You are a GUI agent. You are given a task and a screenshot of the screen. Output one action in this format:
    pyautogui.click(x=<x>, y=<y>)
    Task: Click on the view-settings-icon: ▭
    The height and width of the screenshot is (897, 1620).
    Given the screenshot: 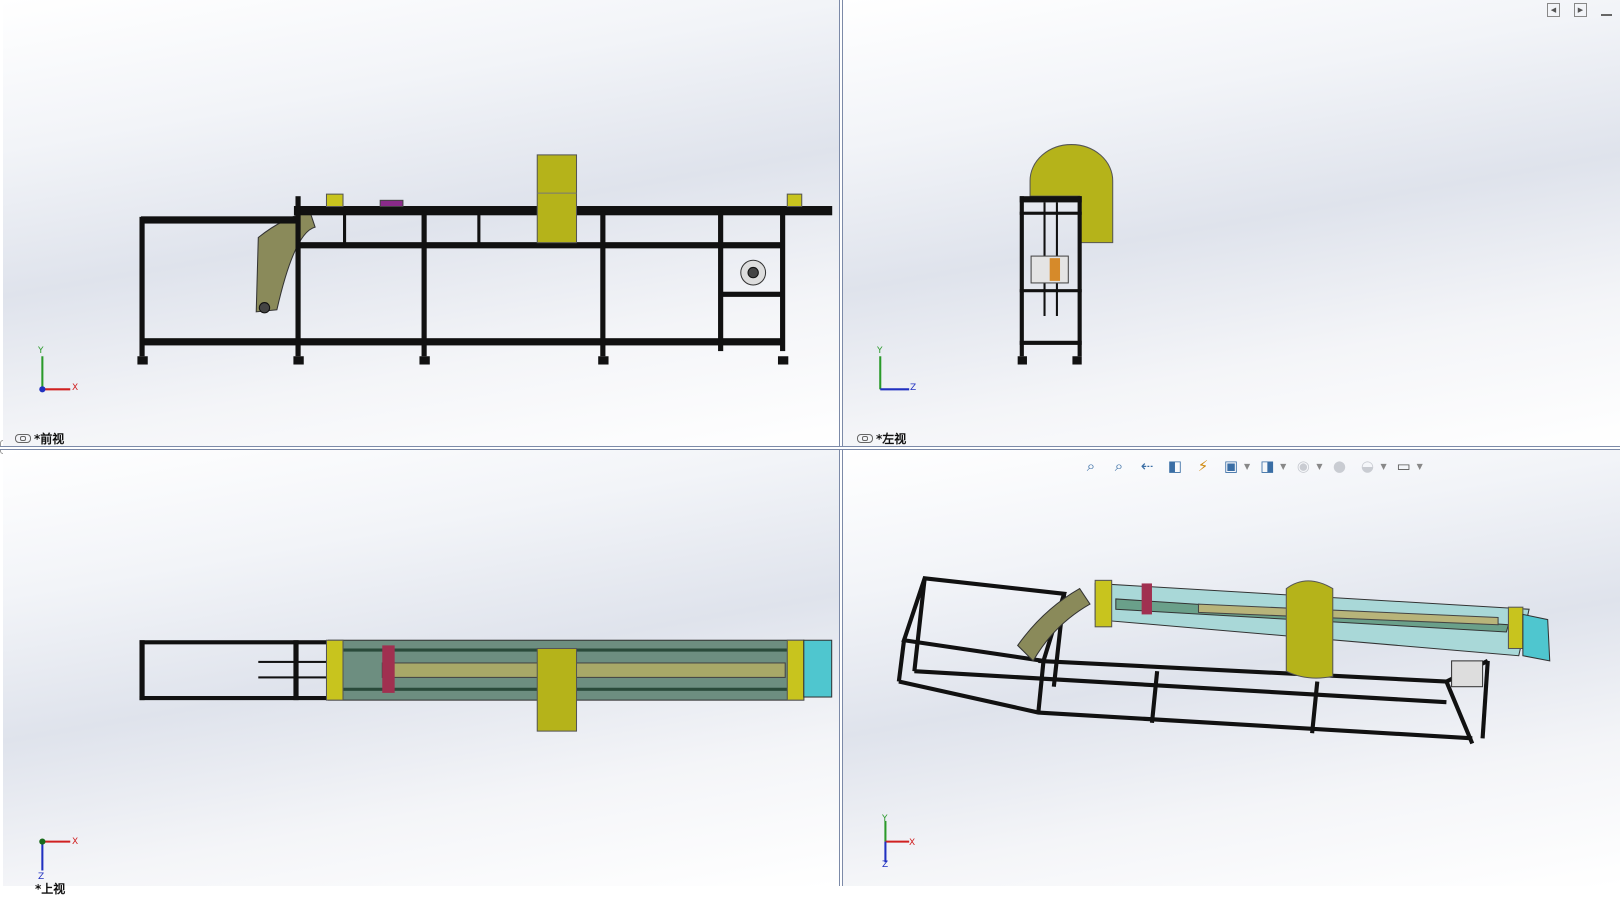 What is the action you would take?
    pyautogui.click(x=1404, y=466)
    